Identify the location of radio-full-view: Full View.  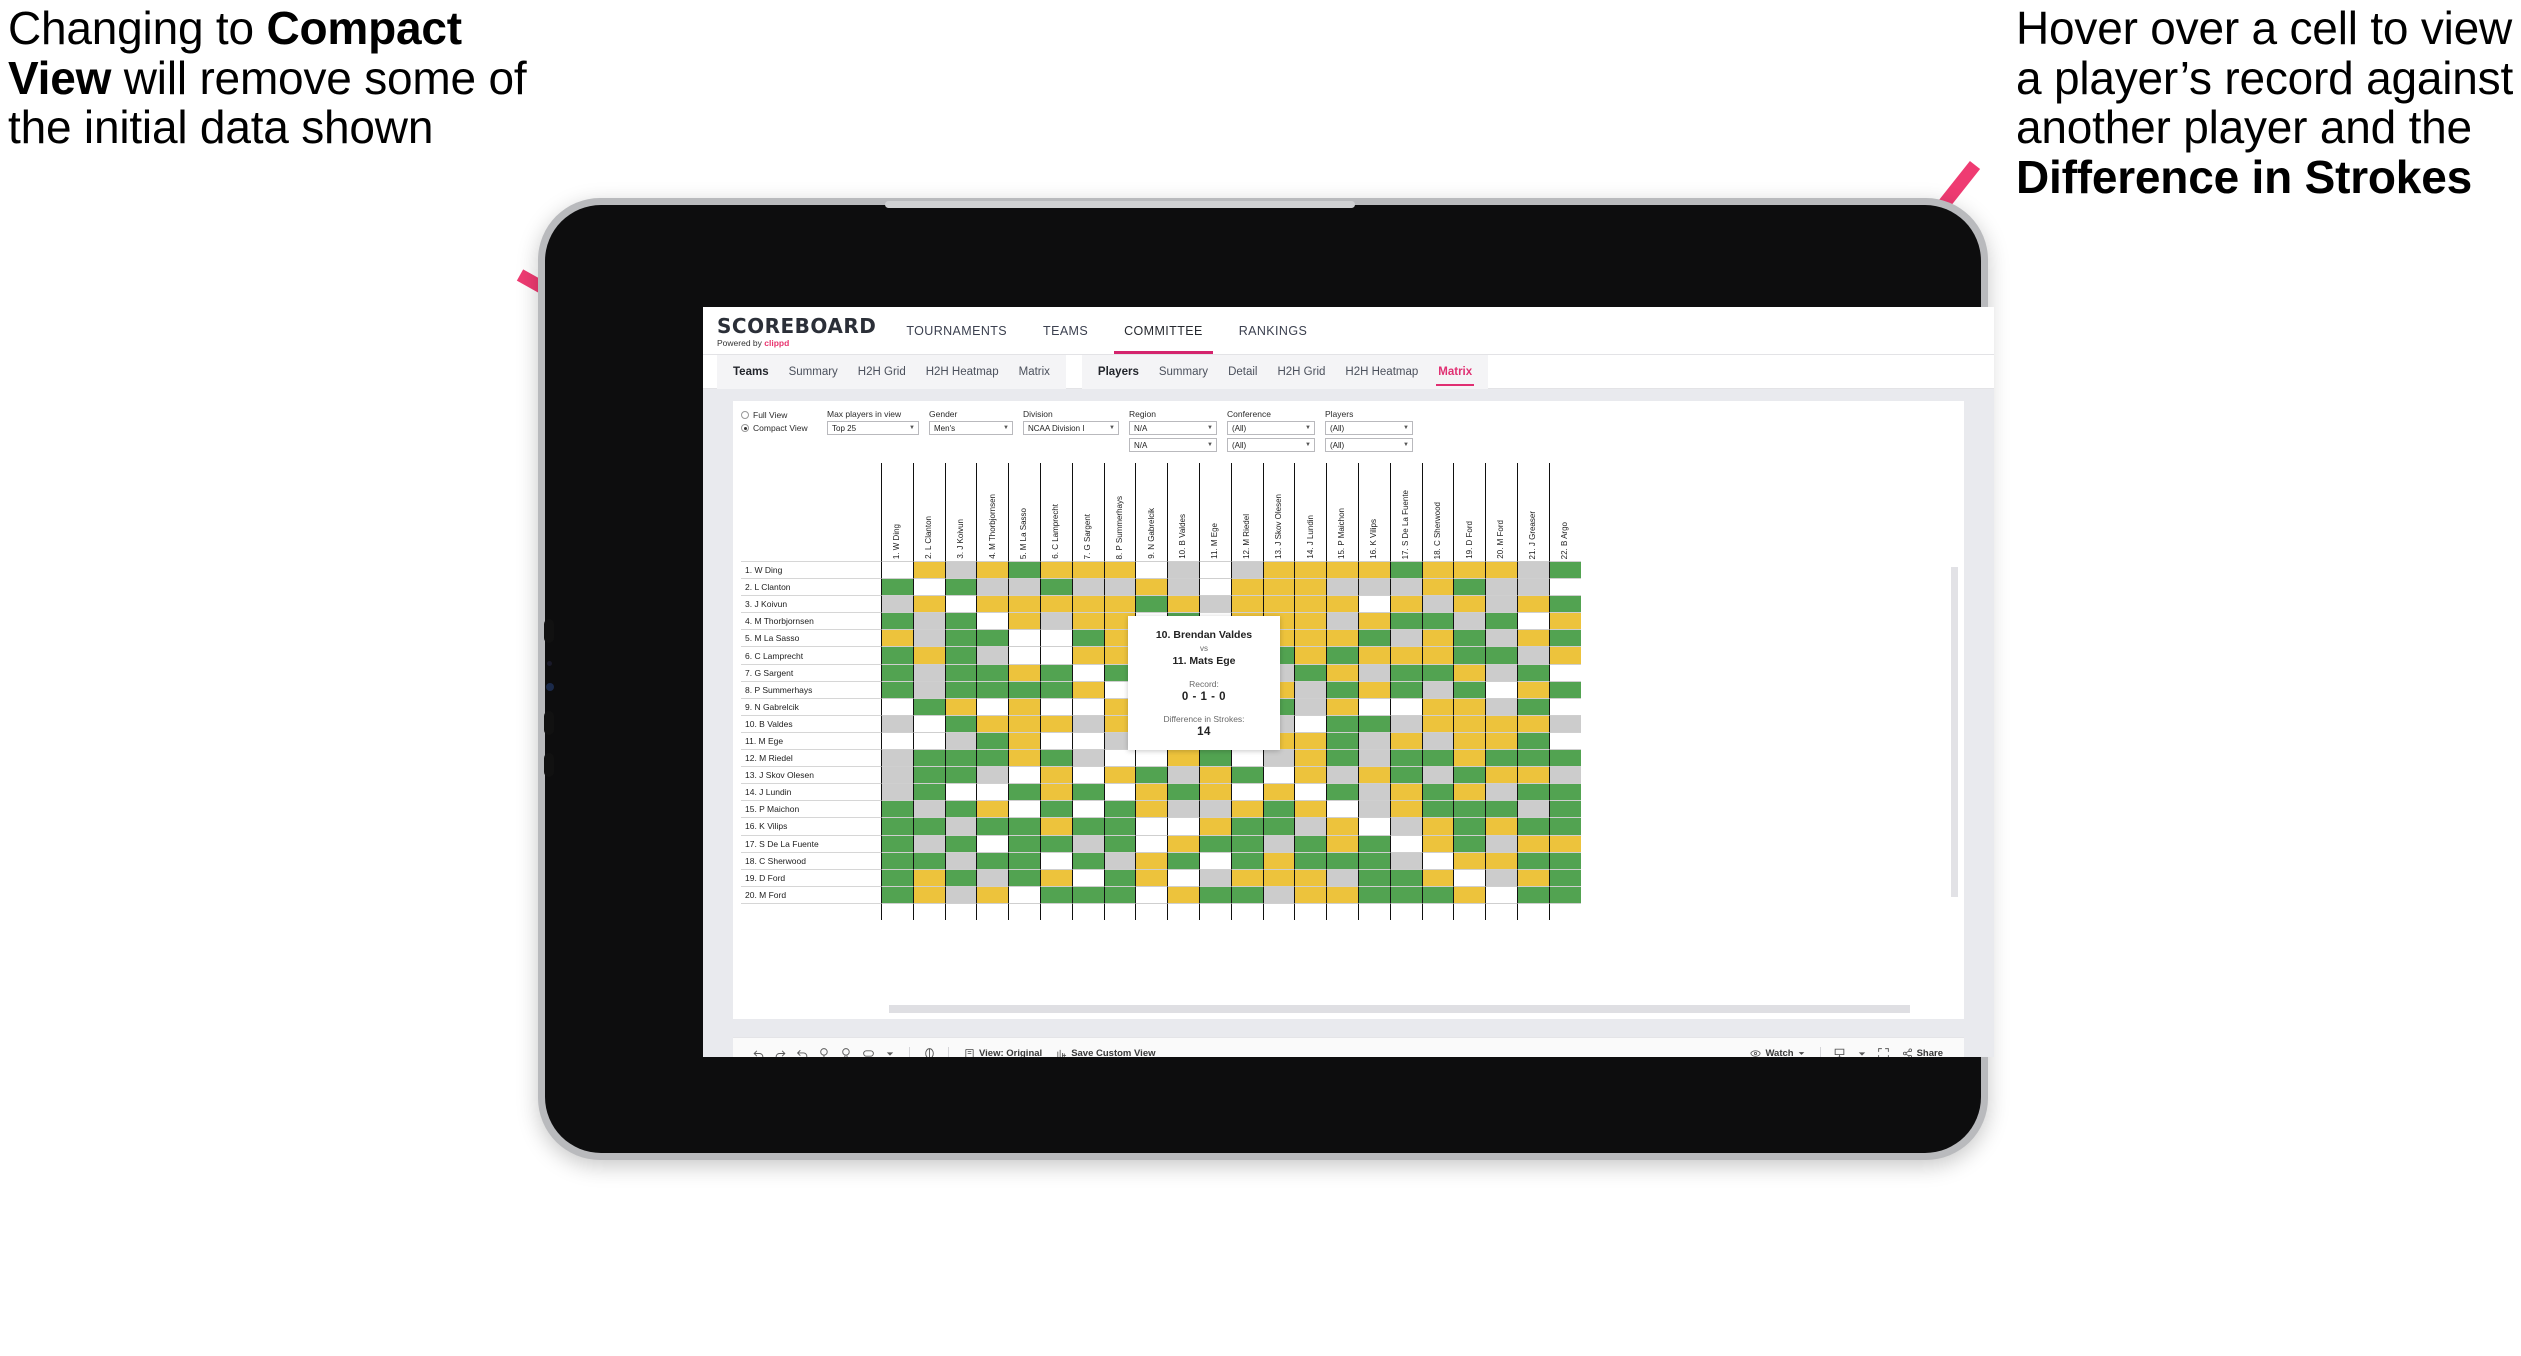
(779, 415).